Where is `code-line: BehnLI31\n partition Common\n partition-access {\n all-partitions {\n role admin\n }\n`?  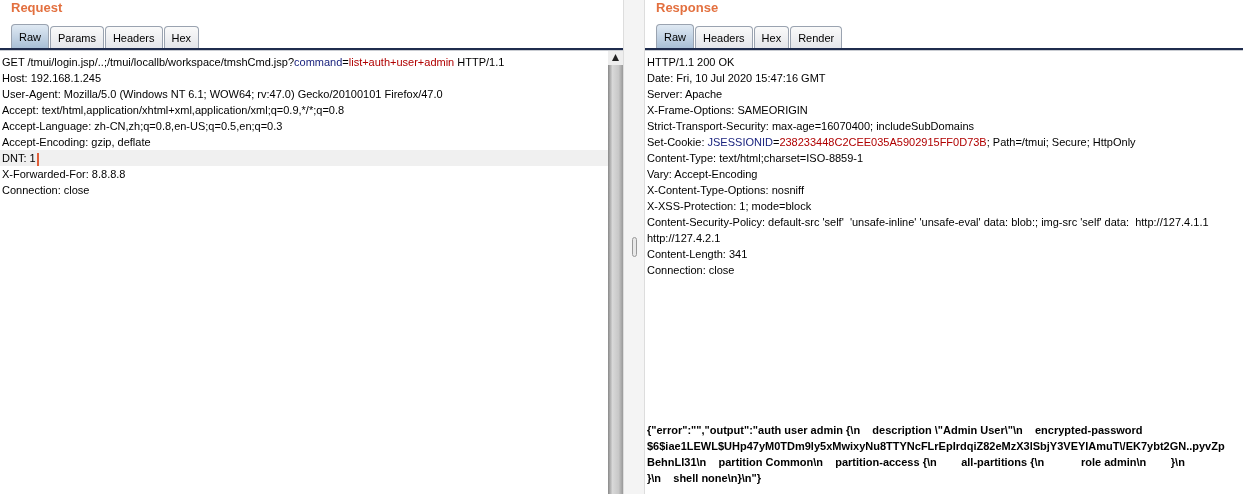 code-line: BehnLI31\n partition Common\n partition-access {\n all-partitions {\n role admin\n }\n is located at coordinates (916, 462).